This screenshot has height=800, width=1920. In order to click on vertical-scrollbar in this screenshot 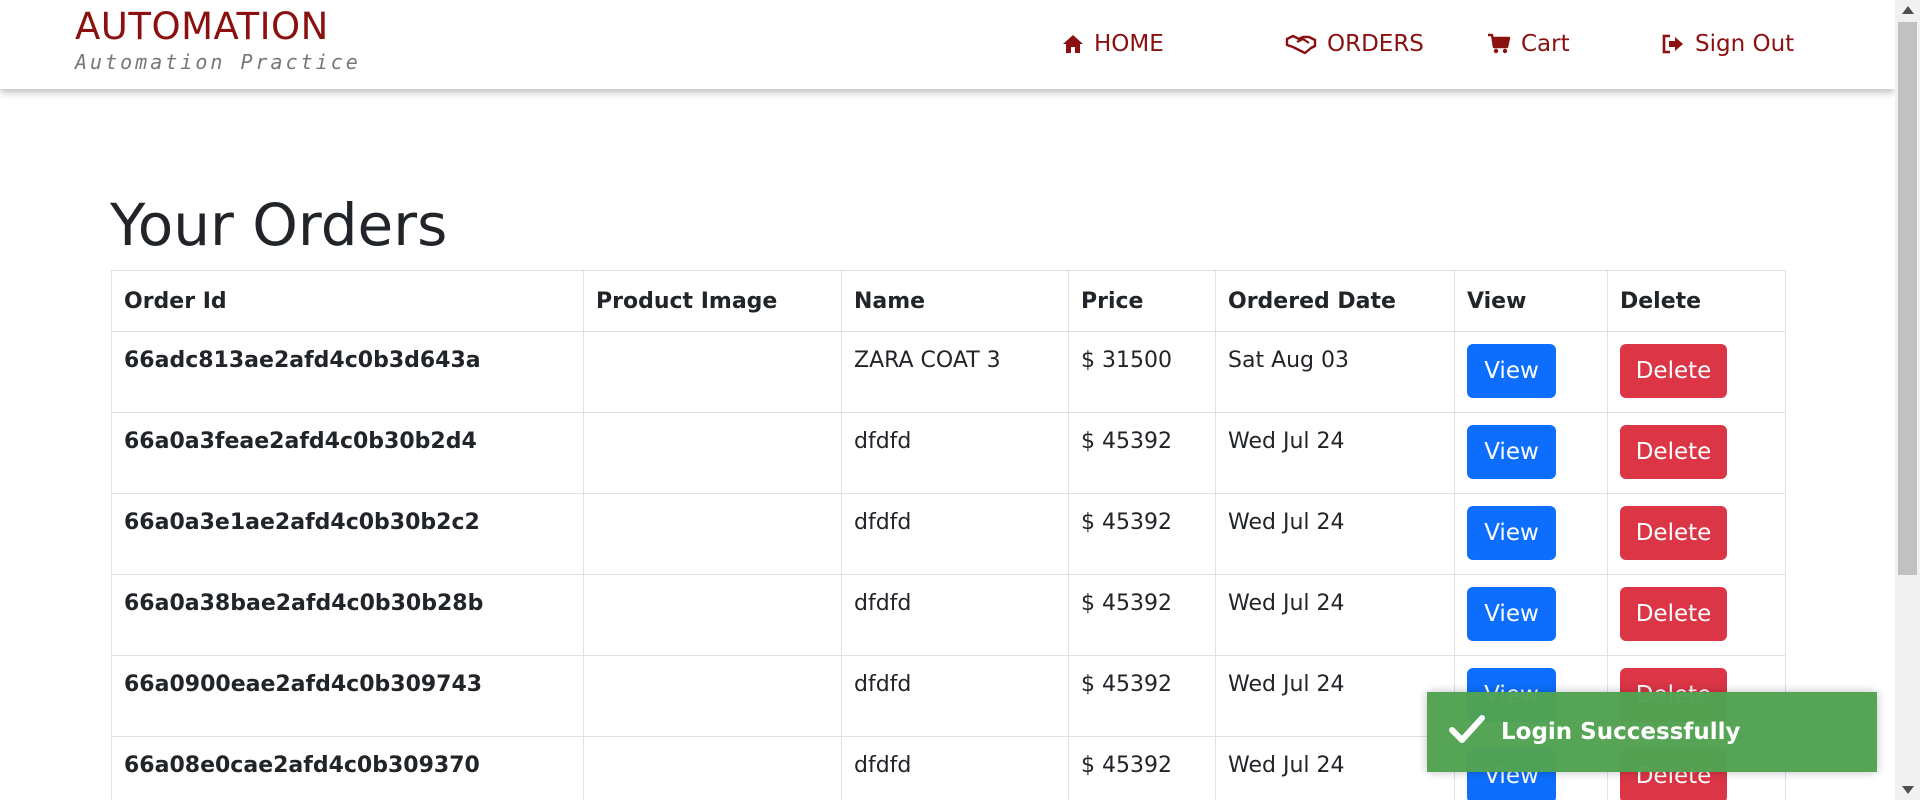, I will do `click(1907, 400)`.